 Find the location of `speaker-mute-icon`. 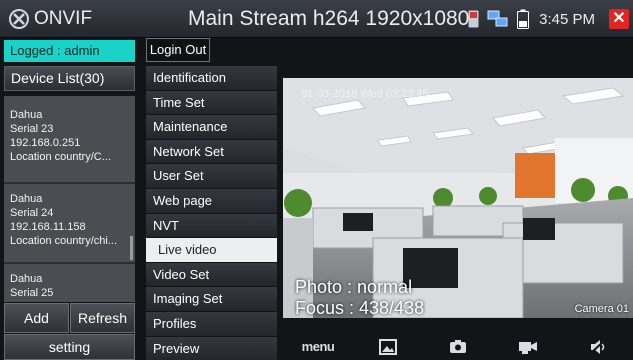

speaker-mute-icon is located at coordinates (597, 346).